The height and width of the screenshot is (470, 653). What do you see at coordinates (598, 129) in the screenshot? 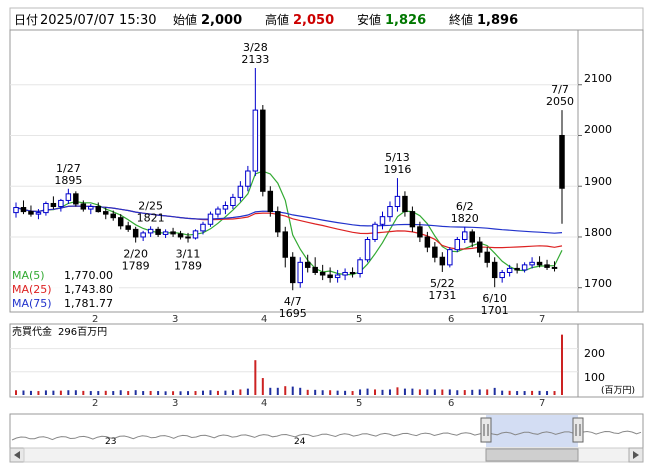
I see `y-tick-2000: 2000` at bounding box center [598, 129].